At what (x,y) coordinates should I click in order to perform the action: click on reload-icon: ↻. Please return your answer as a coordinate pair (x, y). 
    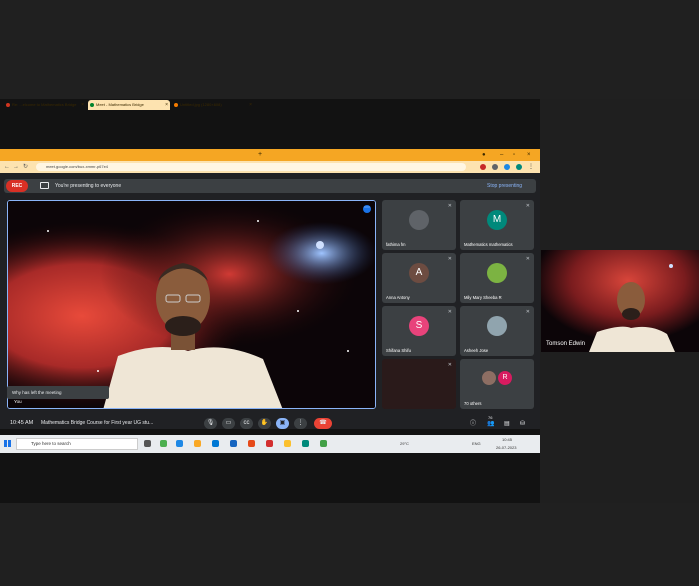
    Looking at the image, I should click on (25, 167).